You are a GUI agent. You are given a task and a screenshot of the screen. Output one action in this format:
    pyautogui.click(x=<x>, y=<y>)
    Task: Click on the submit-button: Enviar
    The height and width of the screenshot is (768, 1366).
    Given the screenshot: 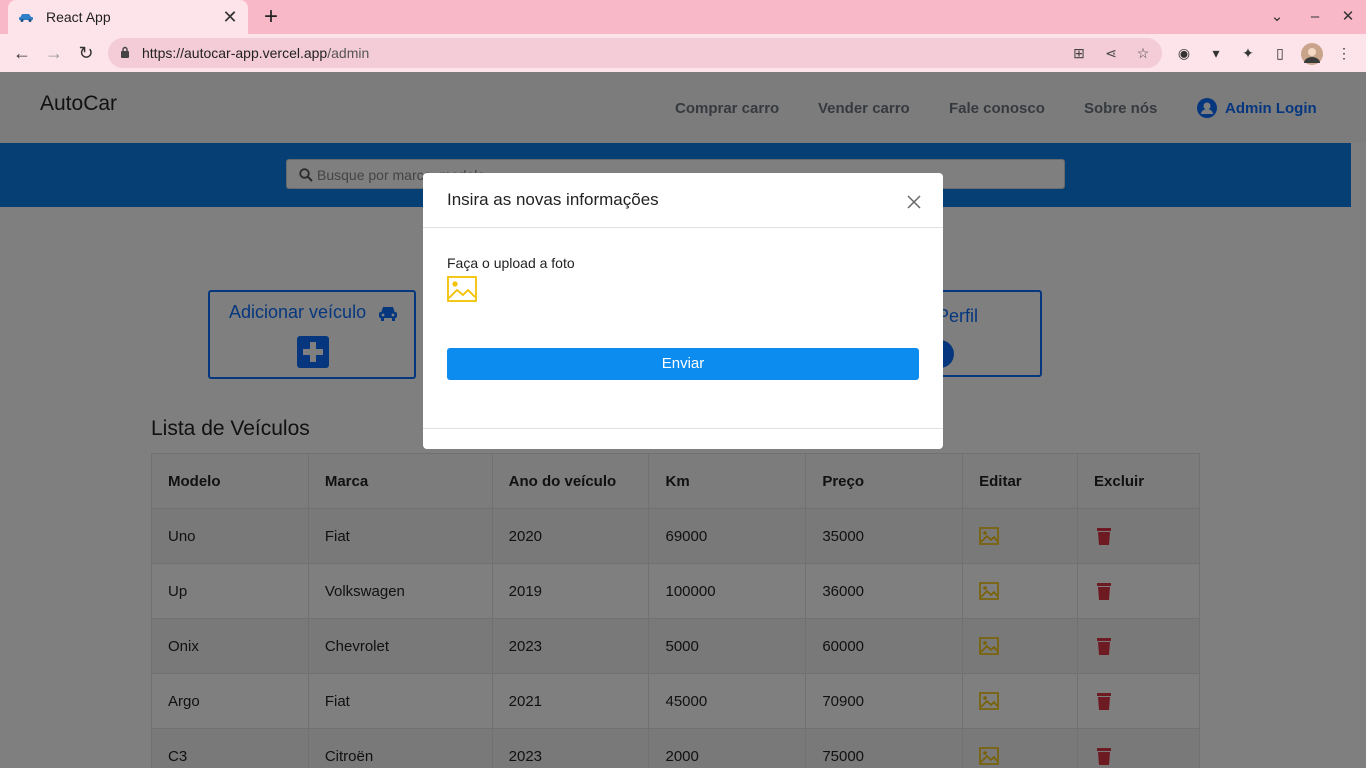 What is the action you would take?
    pyautogui.click(x=683, y=364)
    